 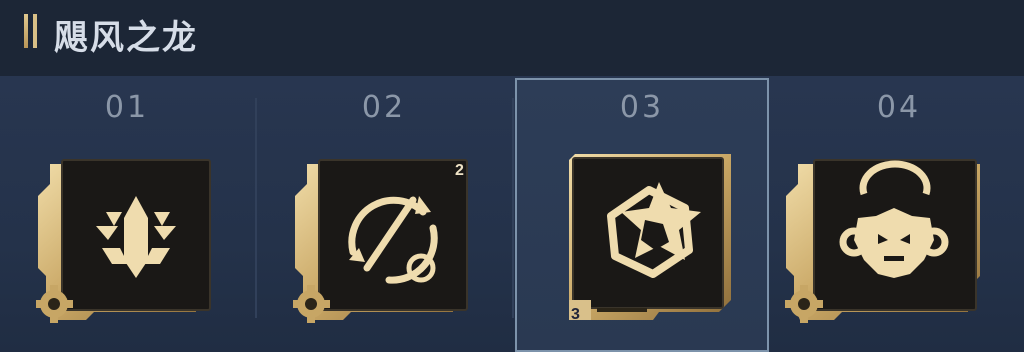 I want to click on slot-number: 01, so click(x=127, y=107).